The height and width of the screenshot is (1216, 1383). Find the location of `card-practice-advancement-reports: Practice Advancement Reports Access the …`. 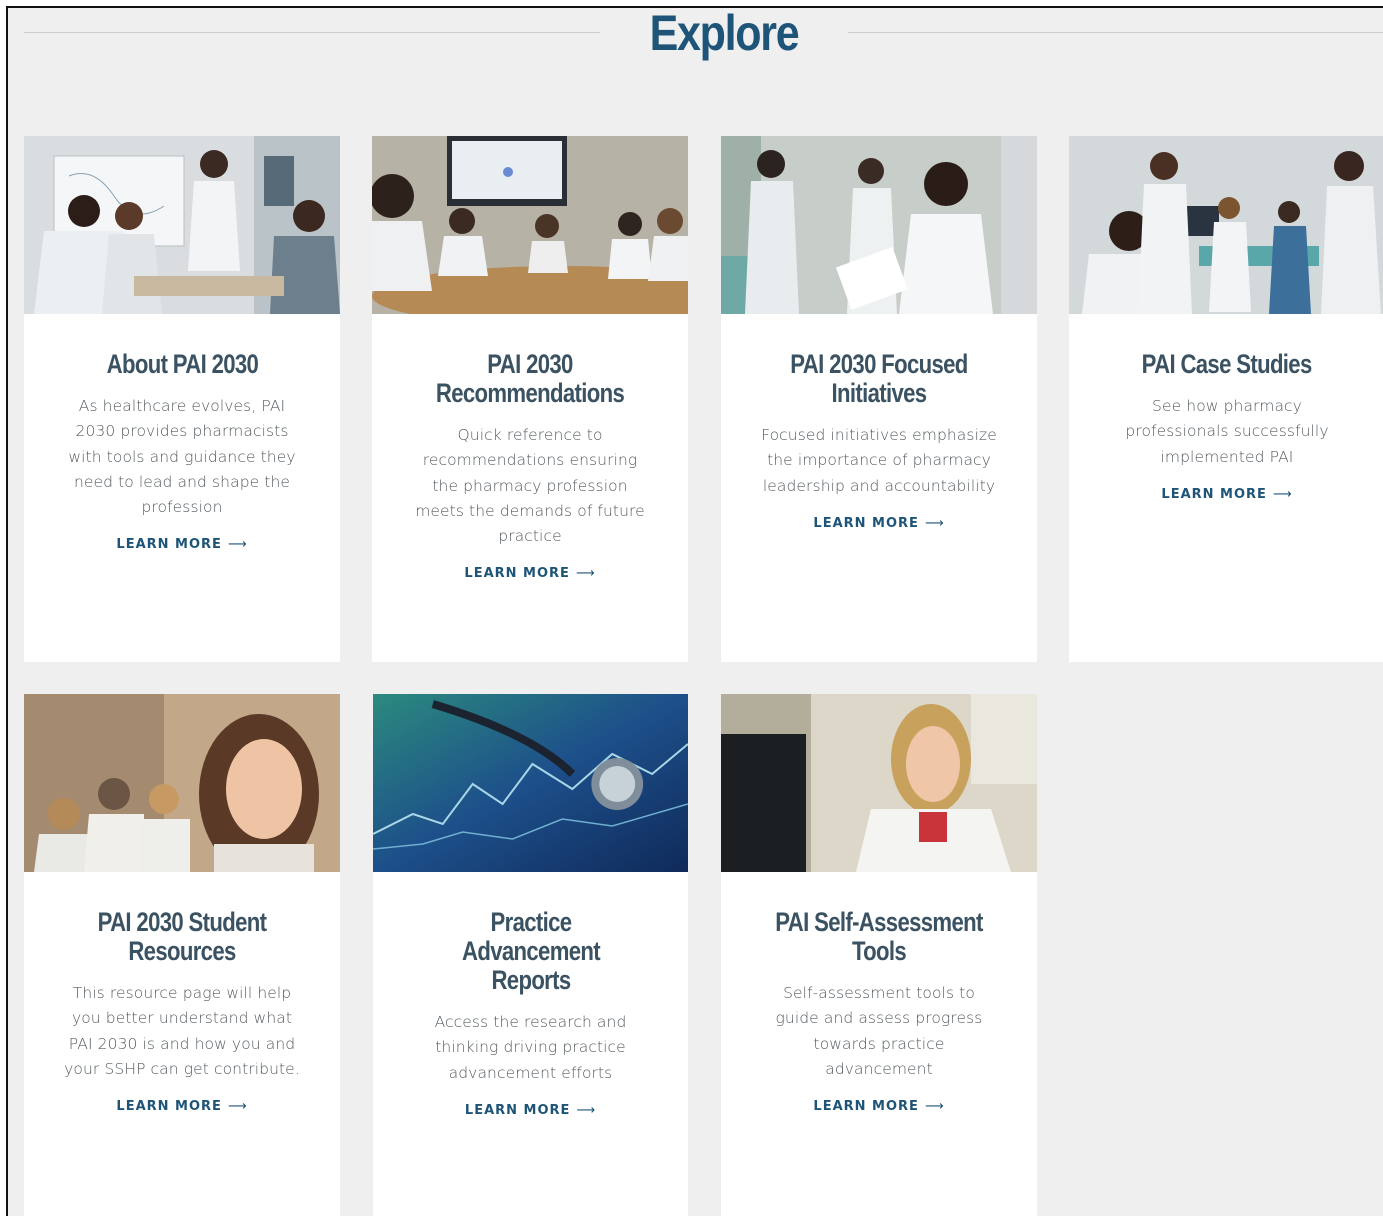

card-practice-advancement-reports: Practice Advancement Reports Access the … is located at coordinates (530, 955).